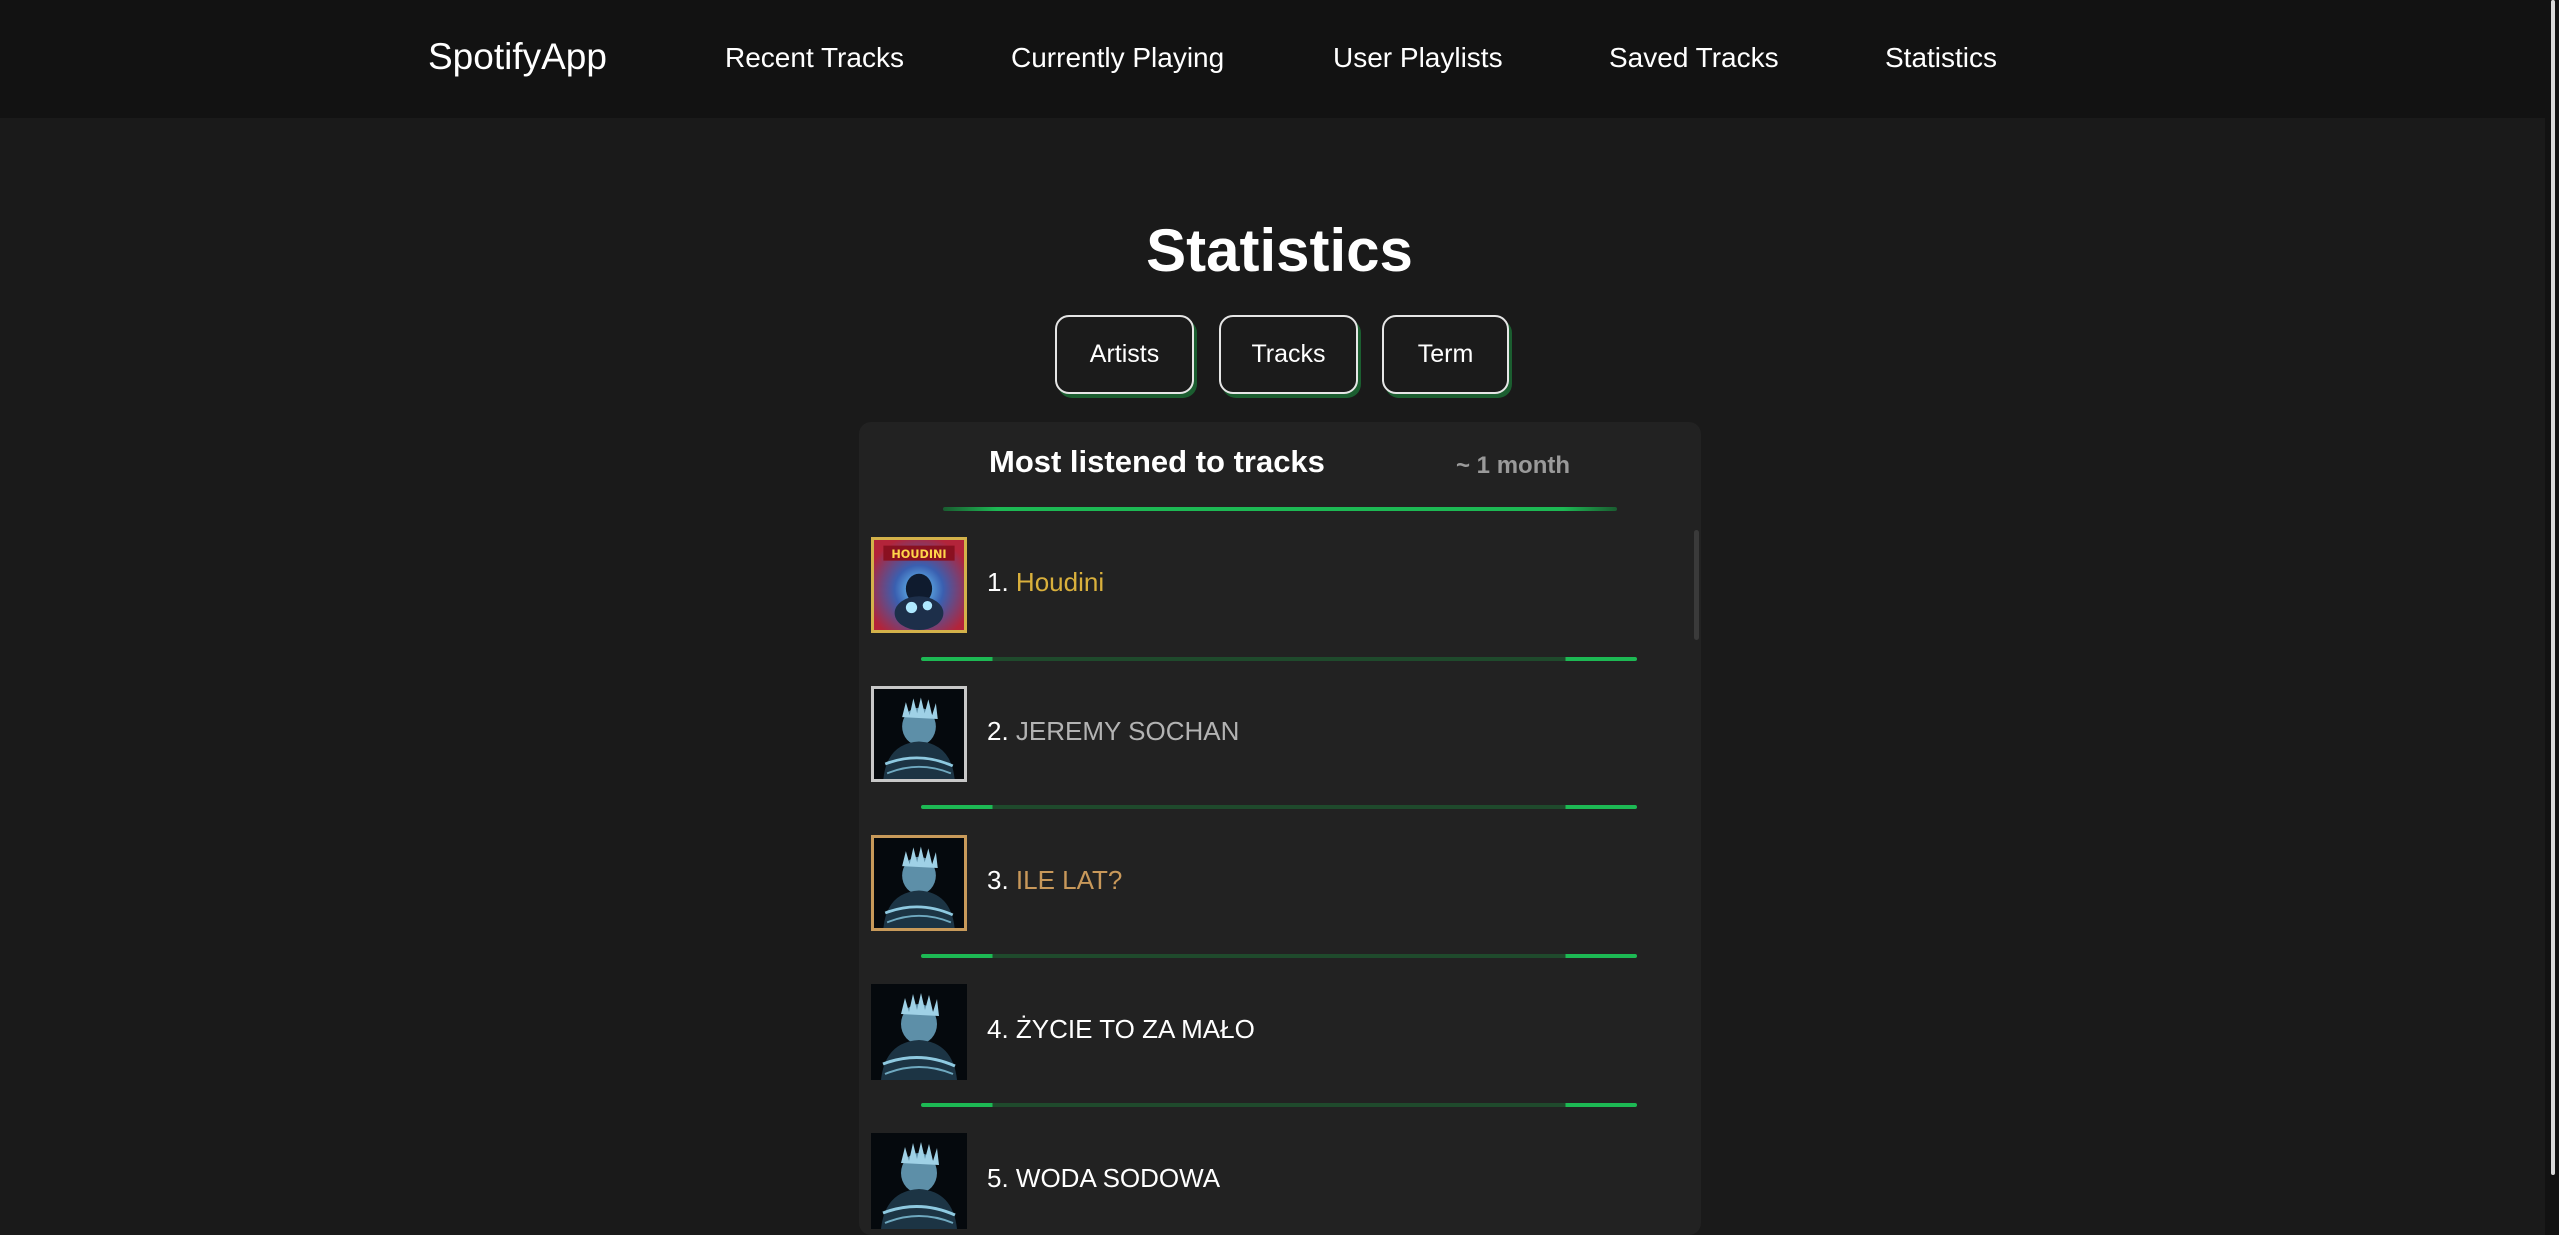 The width and height of the screenshot is (2559, 1235). I want to click on heading-underline, so click(1280, 509).